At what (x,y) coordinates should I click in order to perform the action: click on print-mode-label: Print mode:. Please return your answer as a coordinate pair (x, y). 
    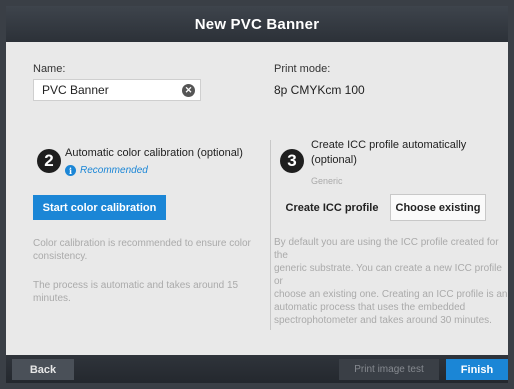
    Looking at the image, I should click on (302, 69).